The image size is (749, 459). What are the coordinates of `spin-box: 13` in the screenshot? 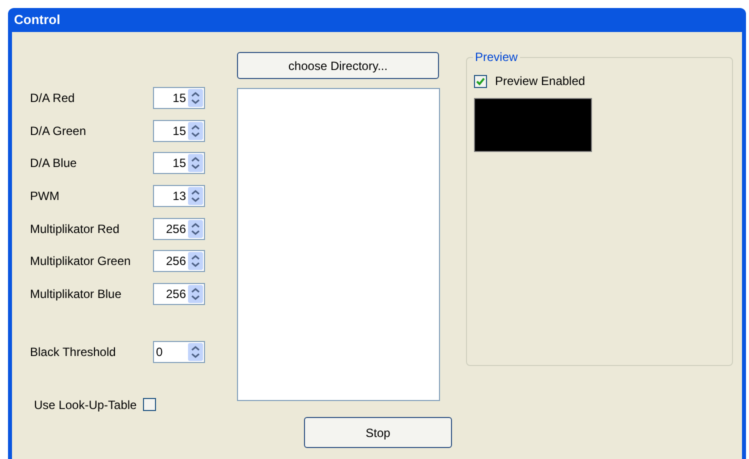 It's located at (179, 196).